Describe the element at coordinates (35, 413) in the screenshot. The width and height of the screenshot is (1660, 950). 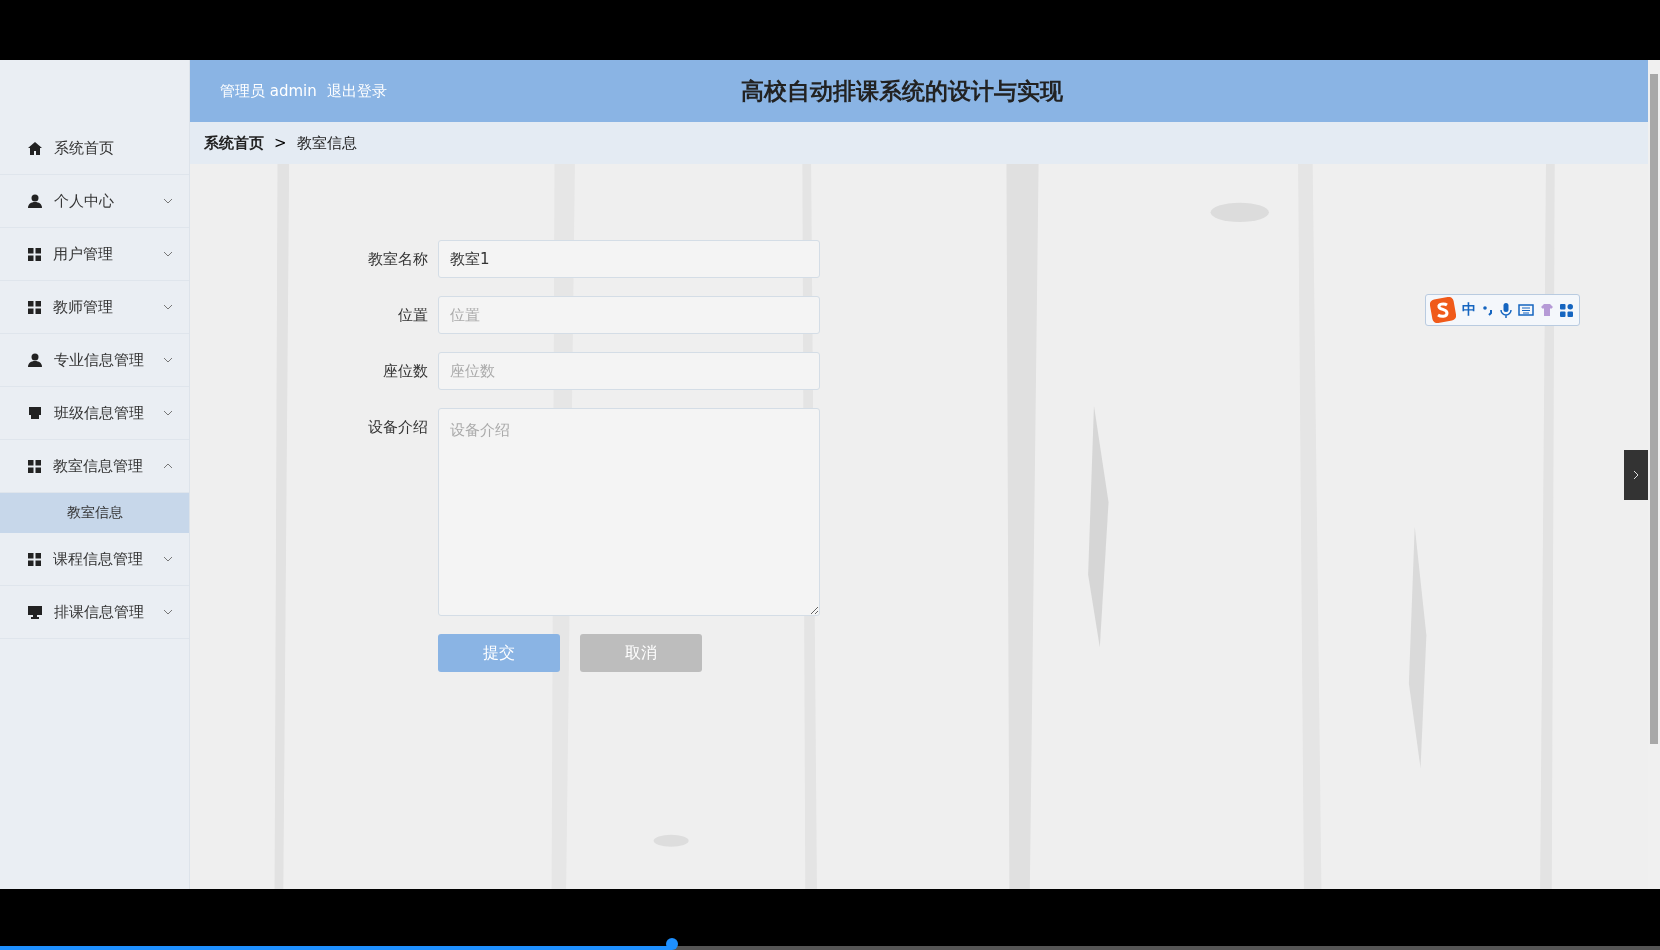
I see `tray-icon` at that location.